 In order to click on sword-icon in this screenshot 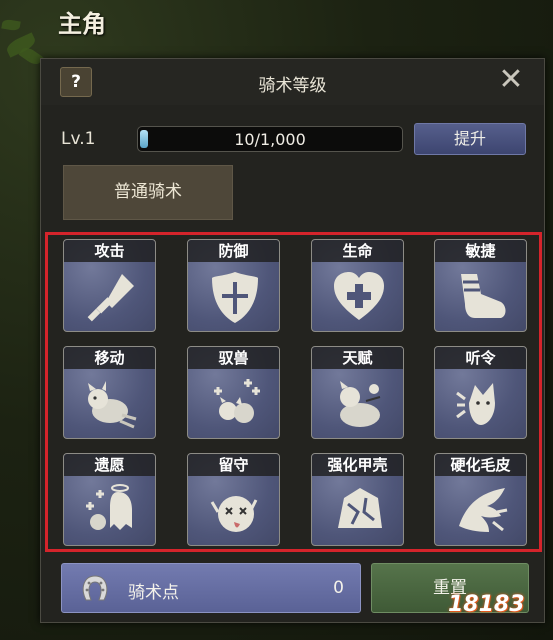, I will do `click(111, 297)`.